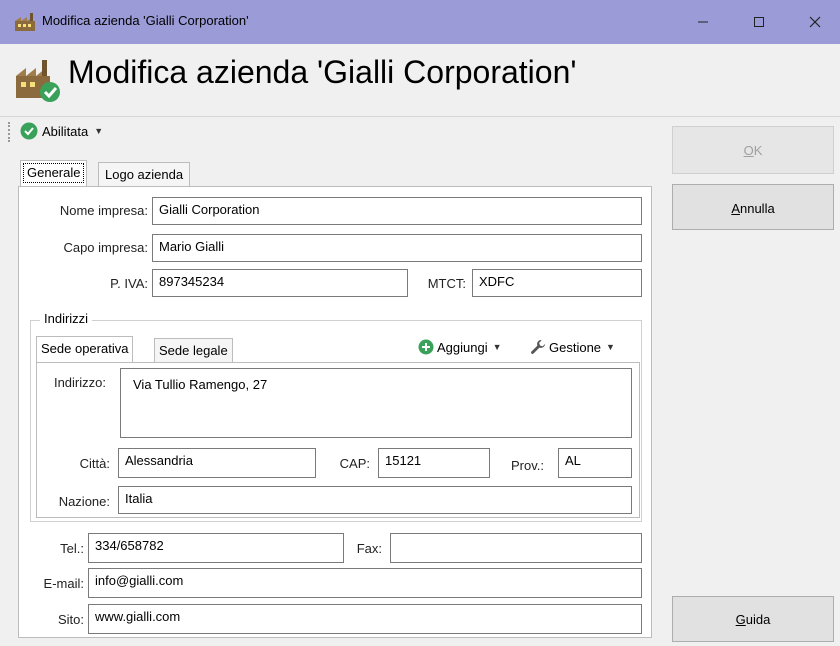  Describe the element at coordinates (144, 174) in the screenshot. I see `tab-logo-azienda: Logo azienda` at that location.